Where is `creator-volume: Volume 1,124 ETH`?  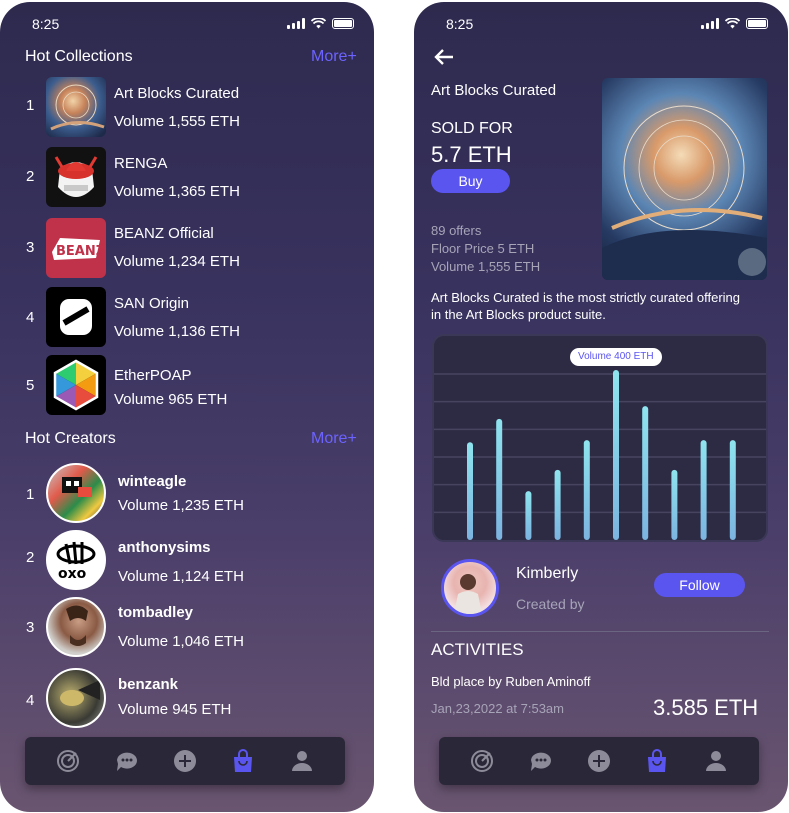 creator-volume: Volume 1,124 ETH is located at coordinates (181, 576).